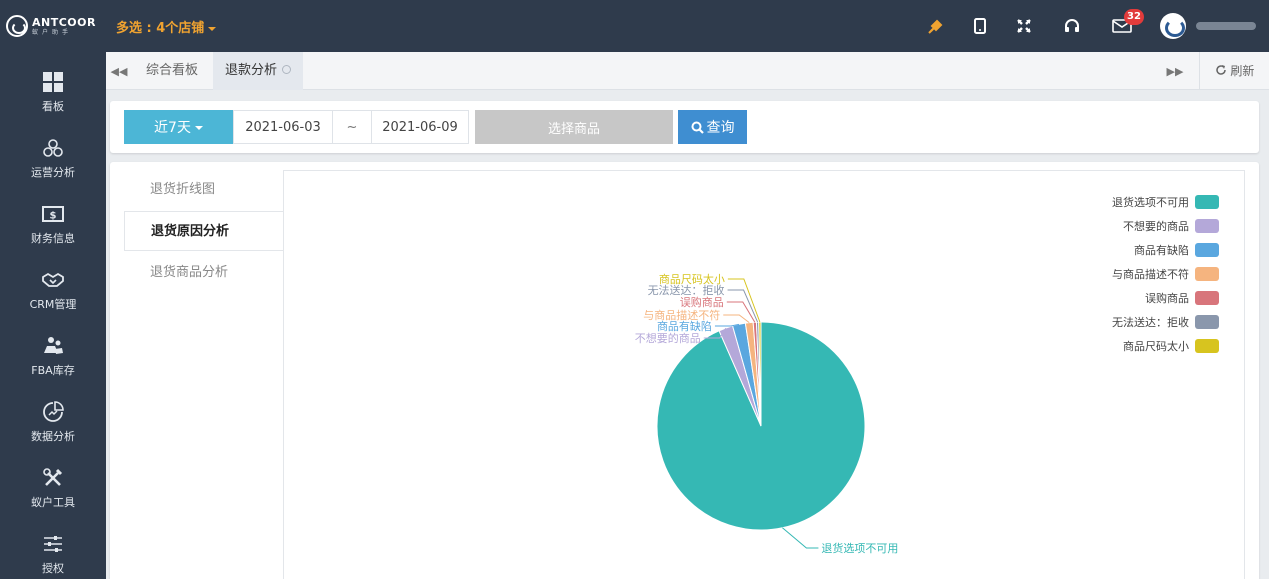 Image resolution: width=1269 pixels, height=579 pixels. Describe the element at coordinates (204, 190) in the screenshot. I see `tab-return-line-chart: 退货折线图` at that location.